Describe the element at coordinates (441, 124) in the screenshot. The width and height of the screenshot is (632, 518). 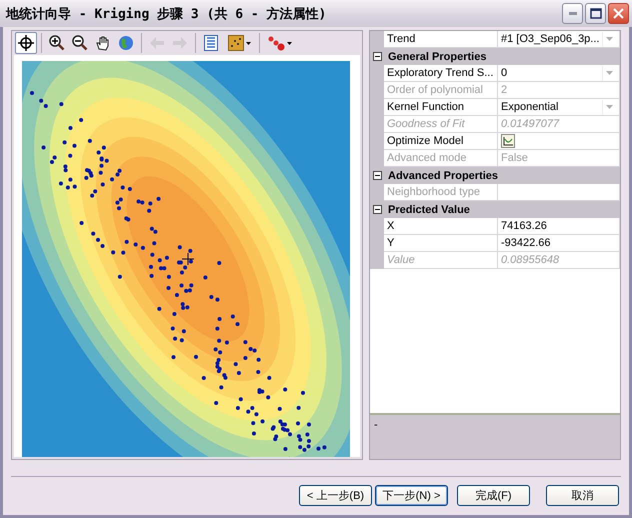
I see `property-name: Goodness of Fit` at that location.